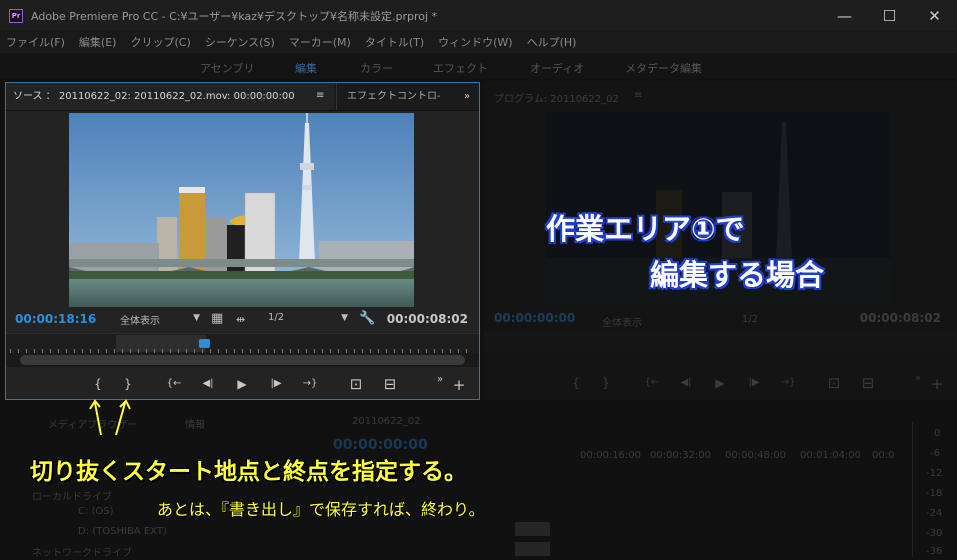  I want to click on menu-title: タイトル(T), so click(394, 42).